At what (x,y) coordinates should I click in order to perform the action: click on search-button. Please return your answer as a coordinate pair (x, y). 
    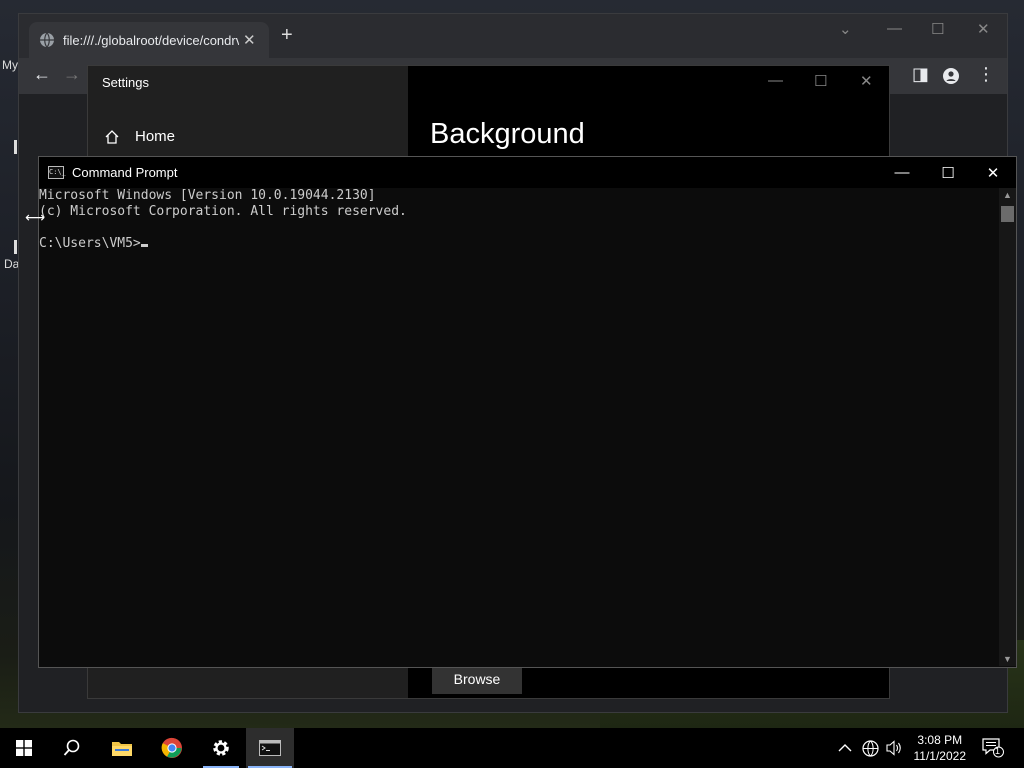
    Looking at the image, I should click on (72, 748).